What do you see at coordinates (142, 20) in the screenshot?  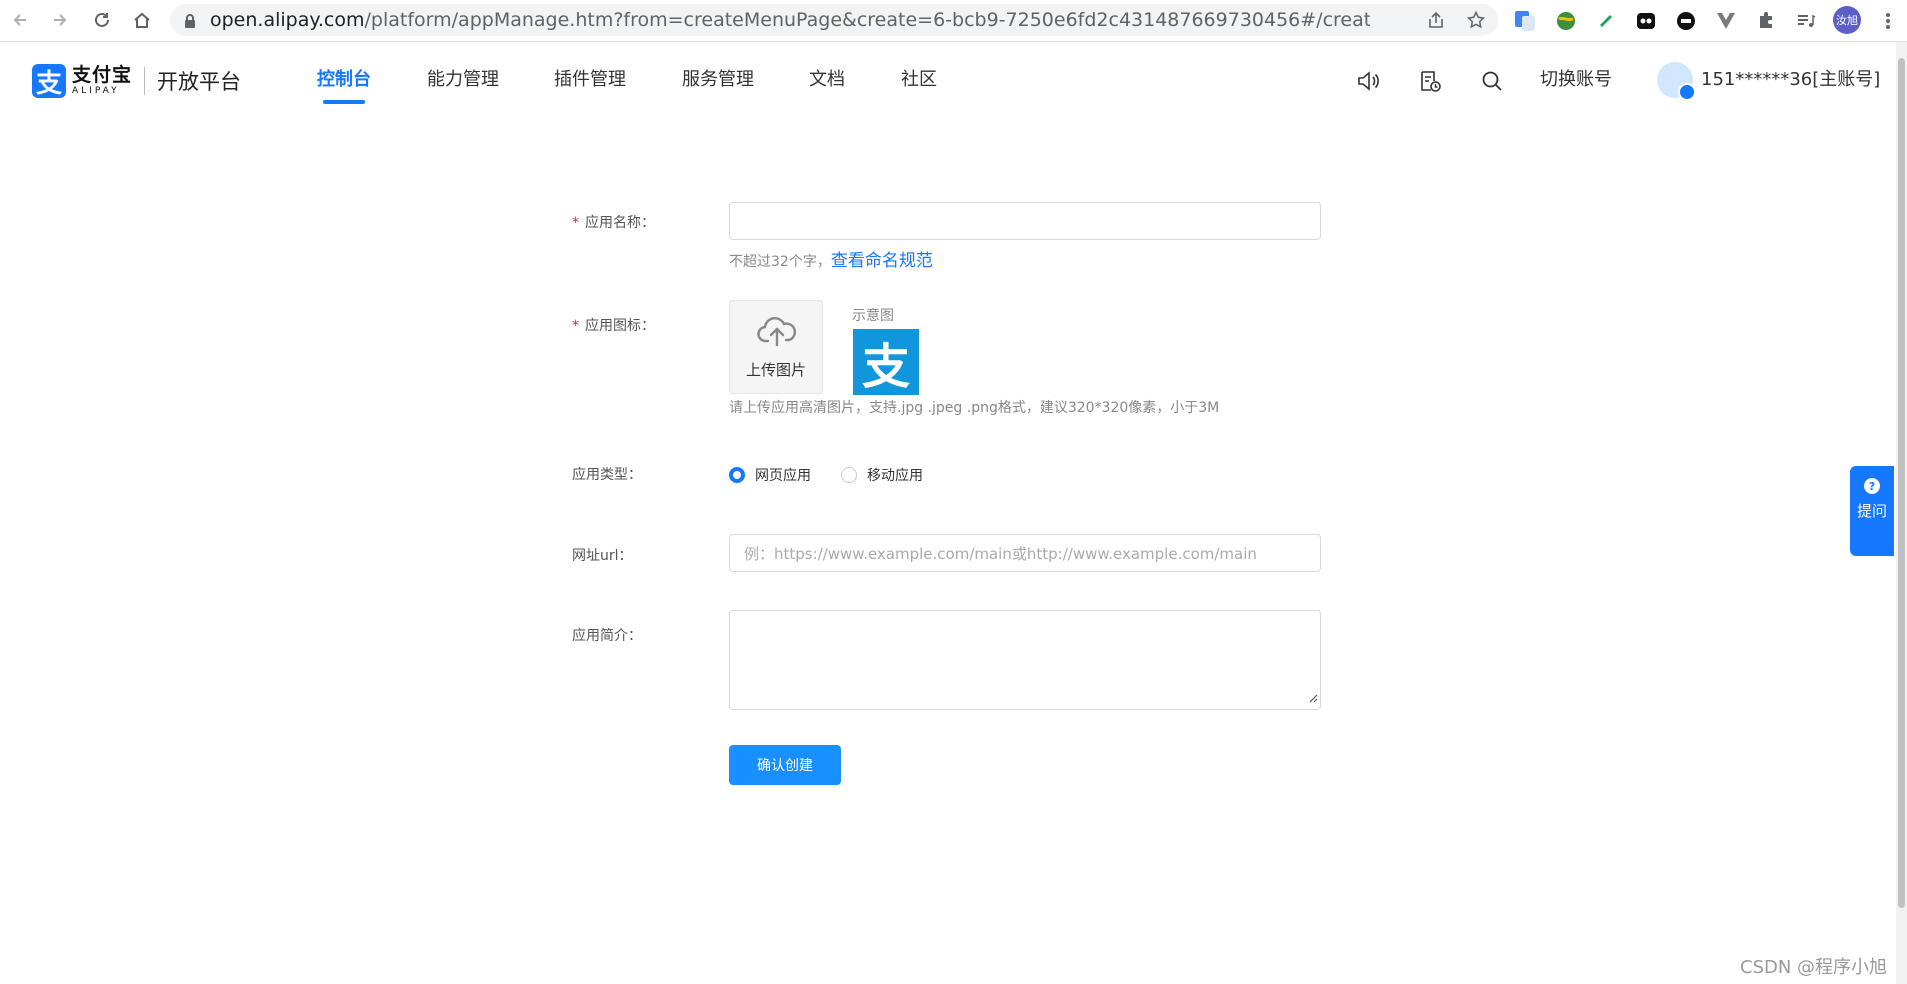 I see `home-icon` at bounding box center [142, 20].